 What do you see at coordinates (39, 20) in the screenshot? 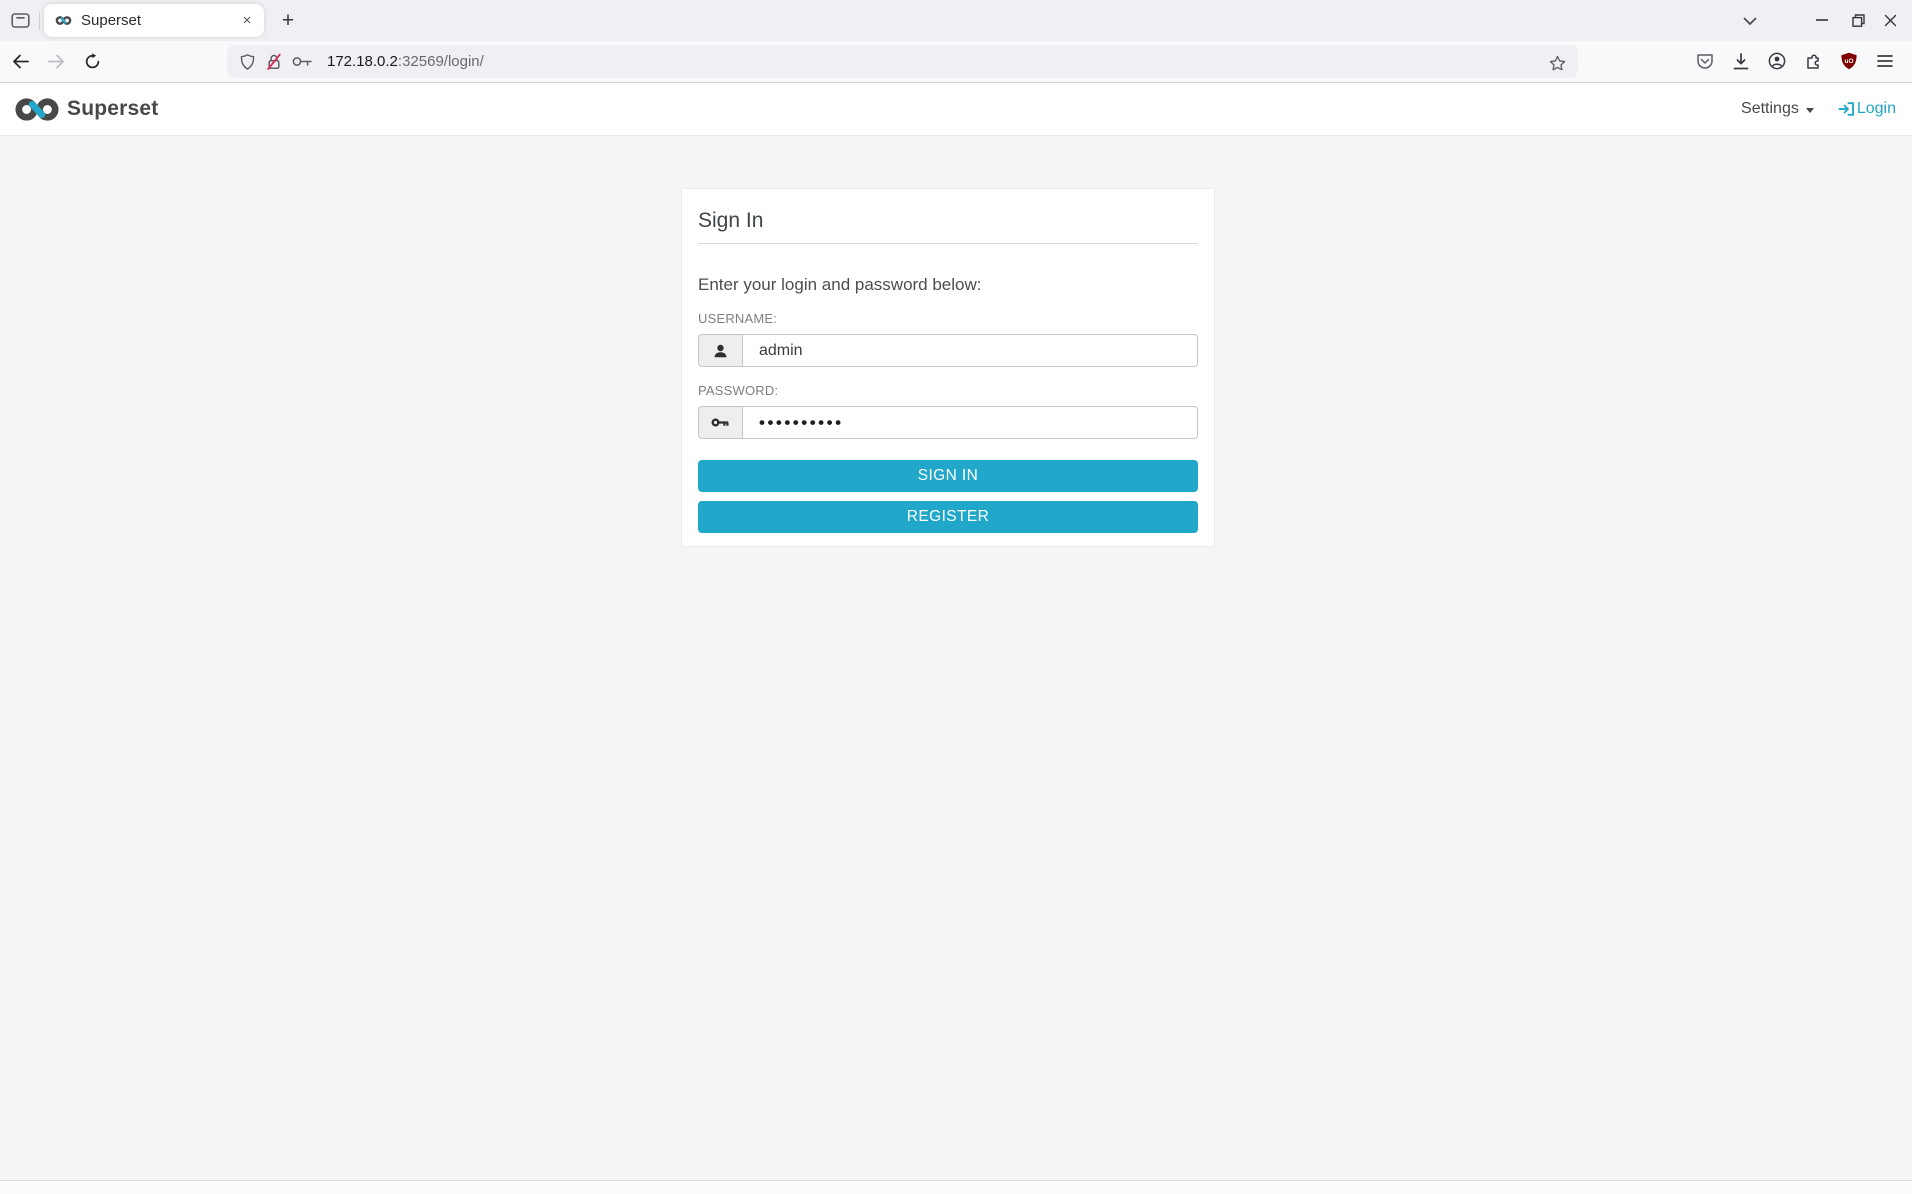
I see `tab-separator` at bounding box center [39, 20].